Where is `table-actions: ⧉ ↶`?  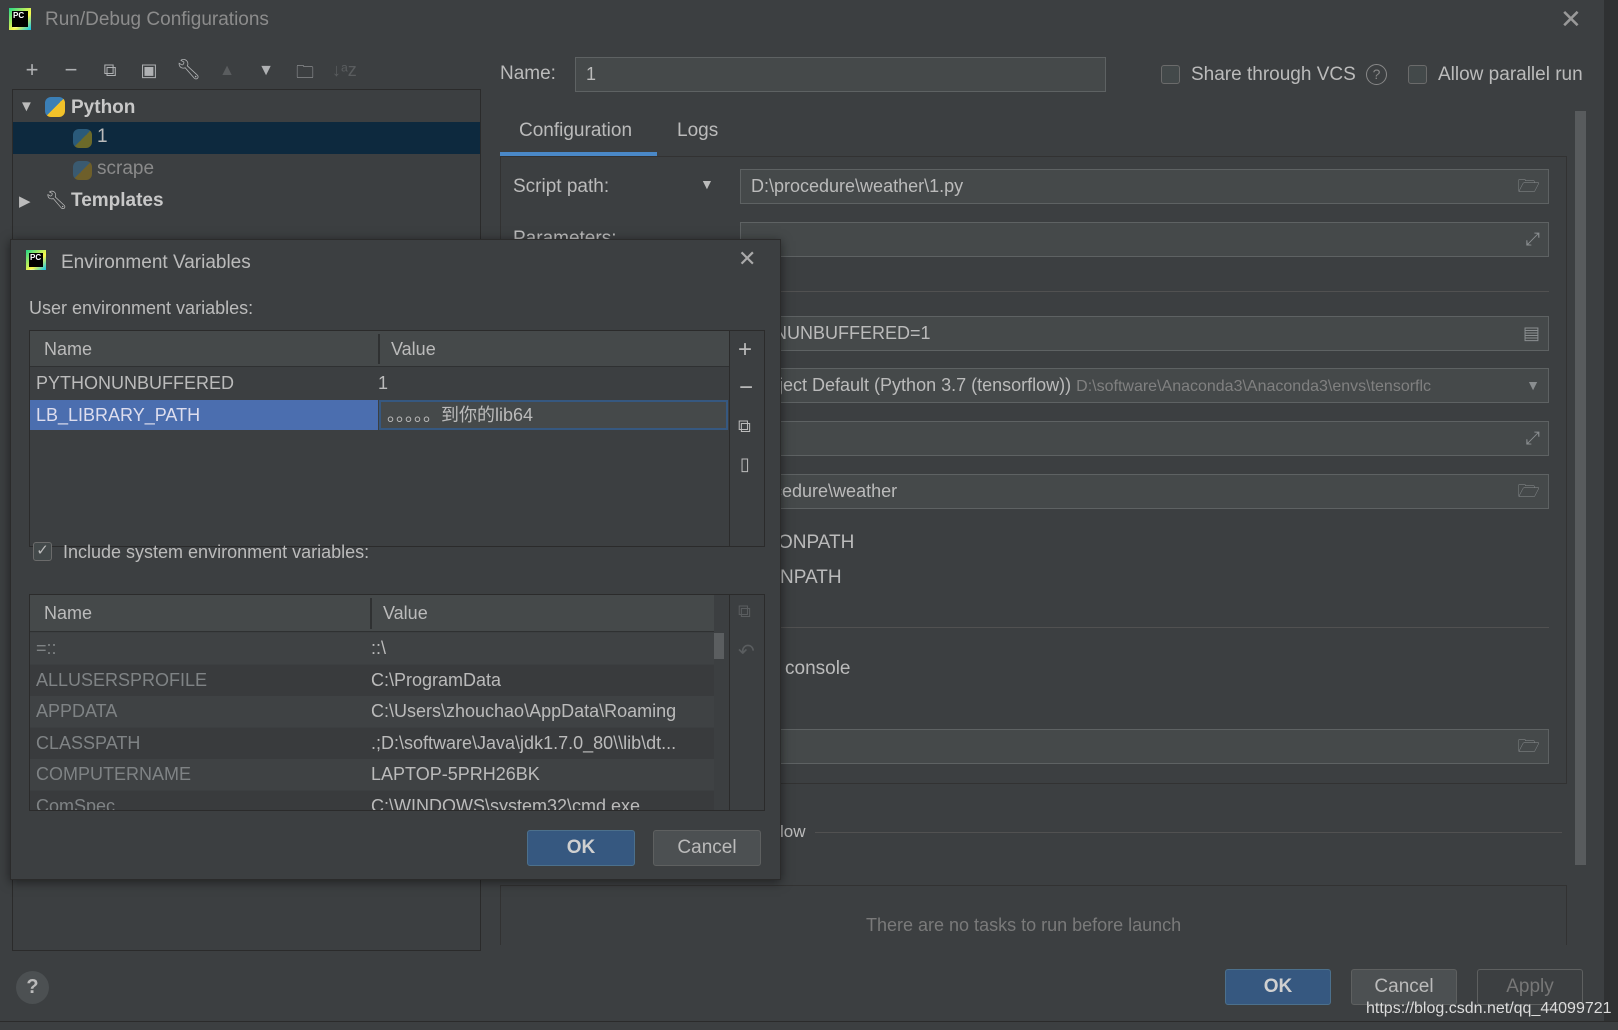
table-actions: ⧉ ↶ is located at coordinates (746, 702).